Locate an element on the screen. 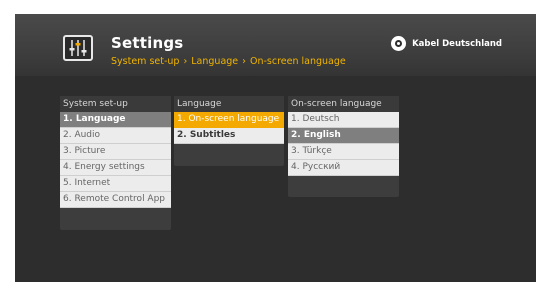 The height and width of the screenshot is (295, 547). menu-item-language: 1. Language is located at coordinates (115, 120).